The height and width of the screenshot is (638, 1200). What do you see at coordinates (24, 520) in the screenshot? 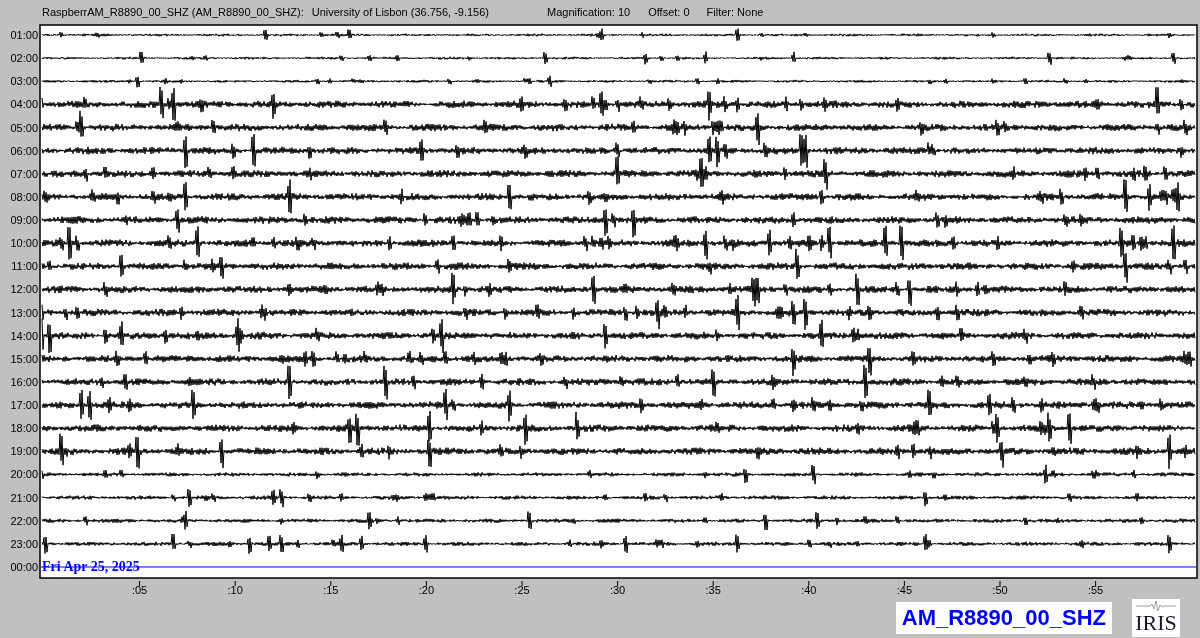
I see `hour-label: 22:00` at bounding box center [24, 520].